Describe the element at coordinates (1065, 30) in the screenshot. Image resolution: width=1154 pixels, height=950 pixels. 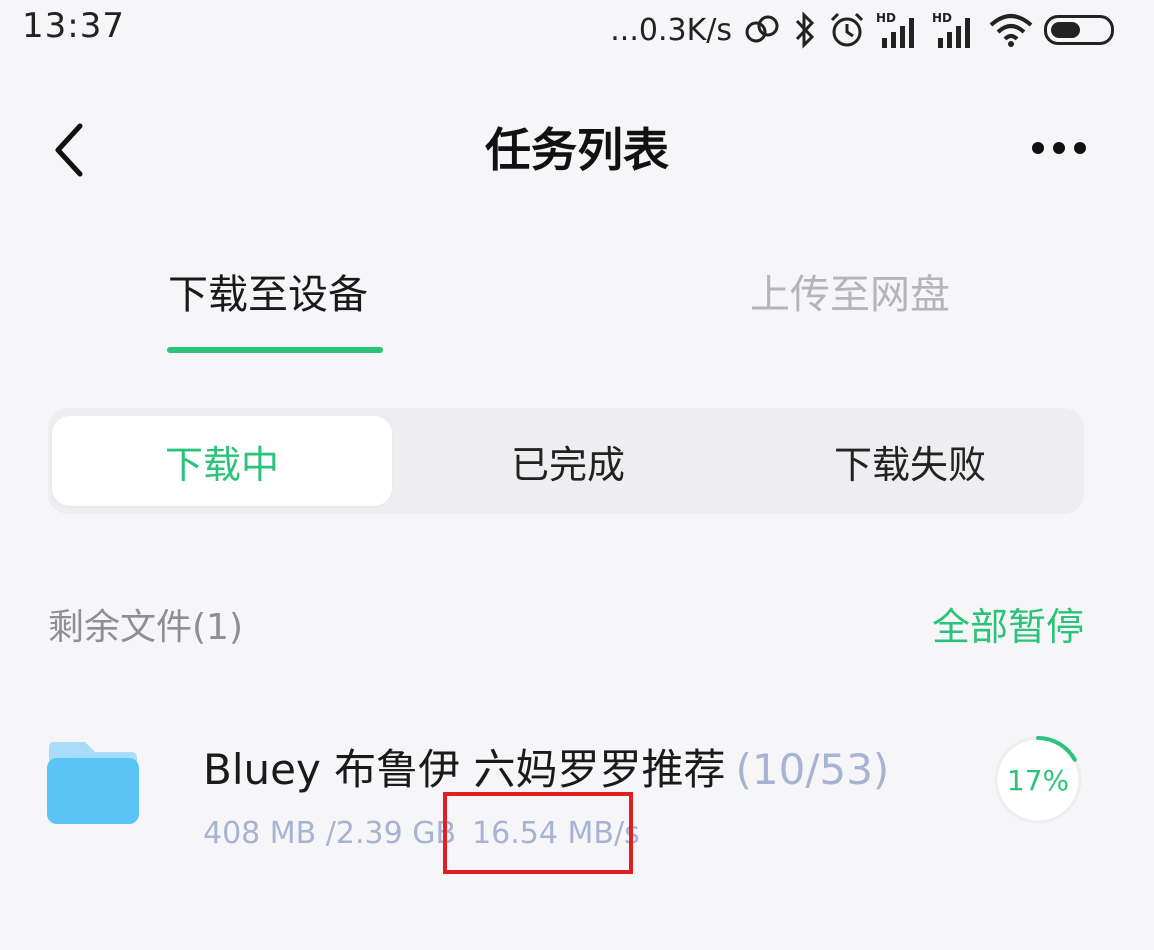
I see `battery-fill` at that location.